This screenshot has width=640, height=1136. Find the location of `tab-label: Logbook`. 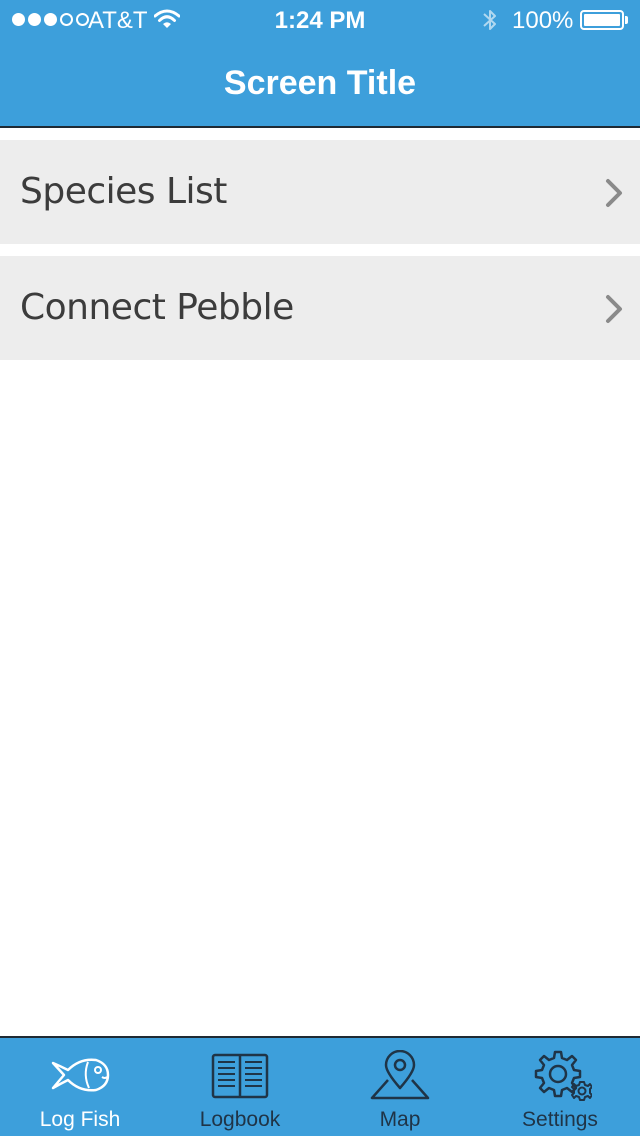

tab-label: Logbook is located at coordinates (240, 1119).